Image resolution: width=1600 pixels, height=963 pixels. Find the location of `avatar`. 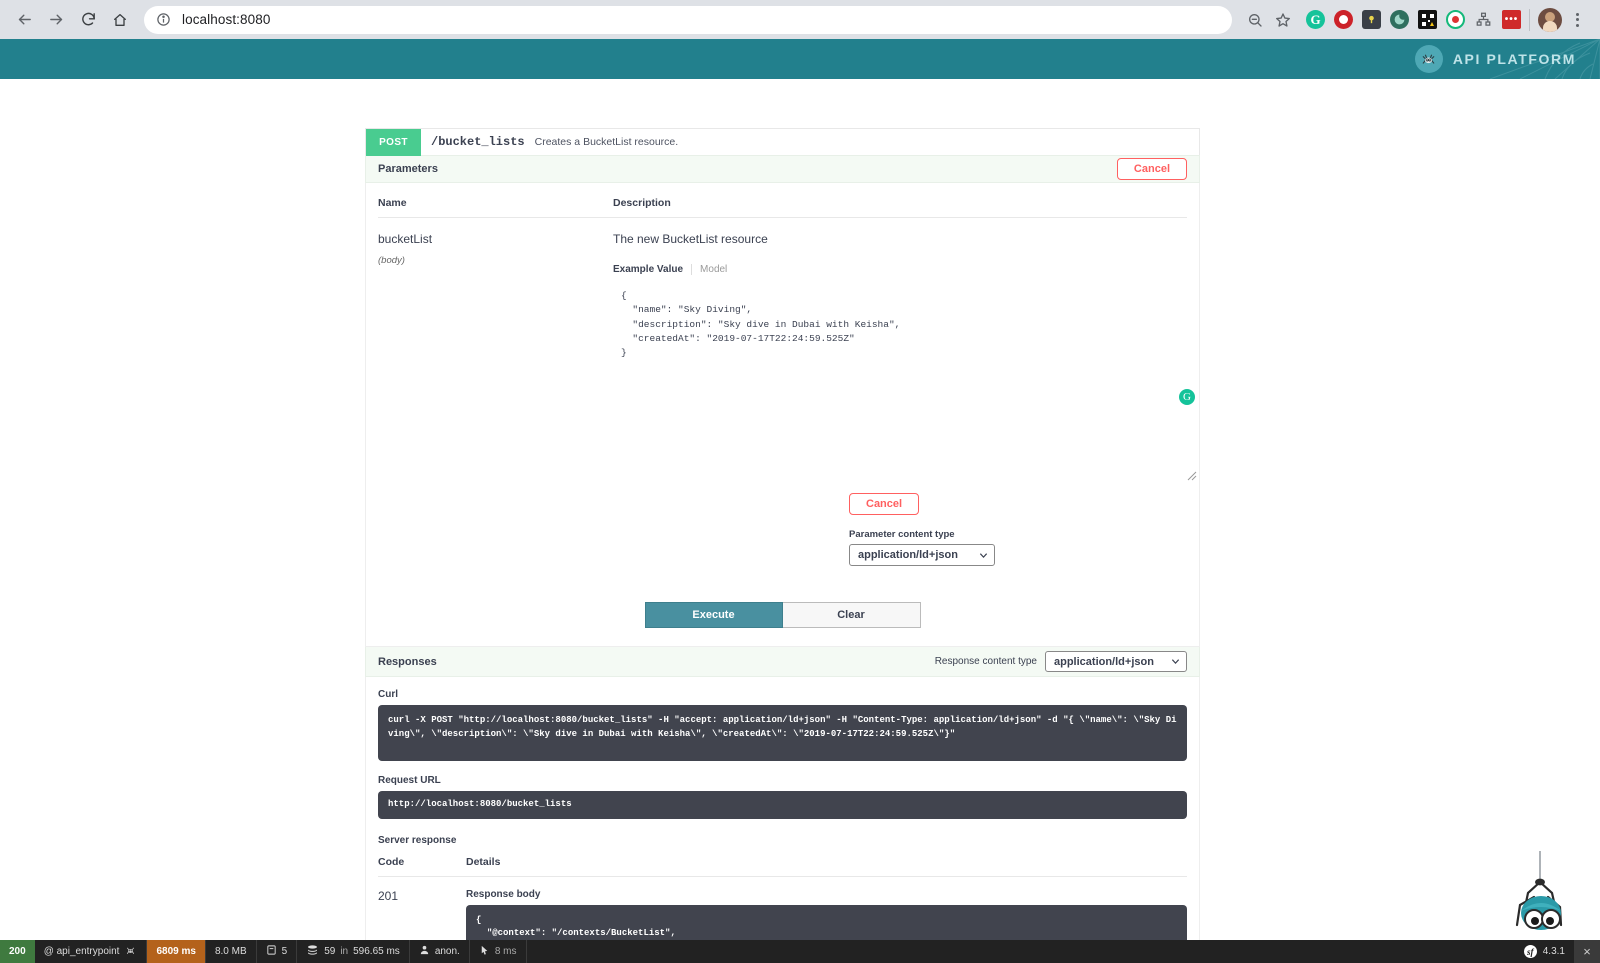

avatar is located at coordinates (1550, 19).